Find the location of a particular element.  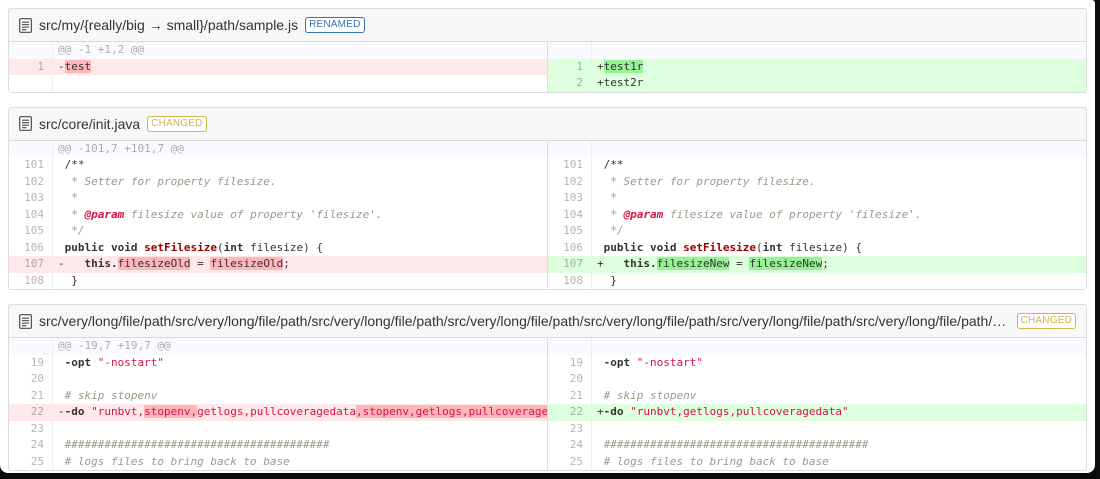

line-number: 19 is located at coordinates (31, 362).